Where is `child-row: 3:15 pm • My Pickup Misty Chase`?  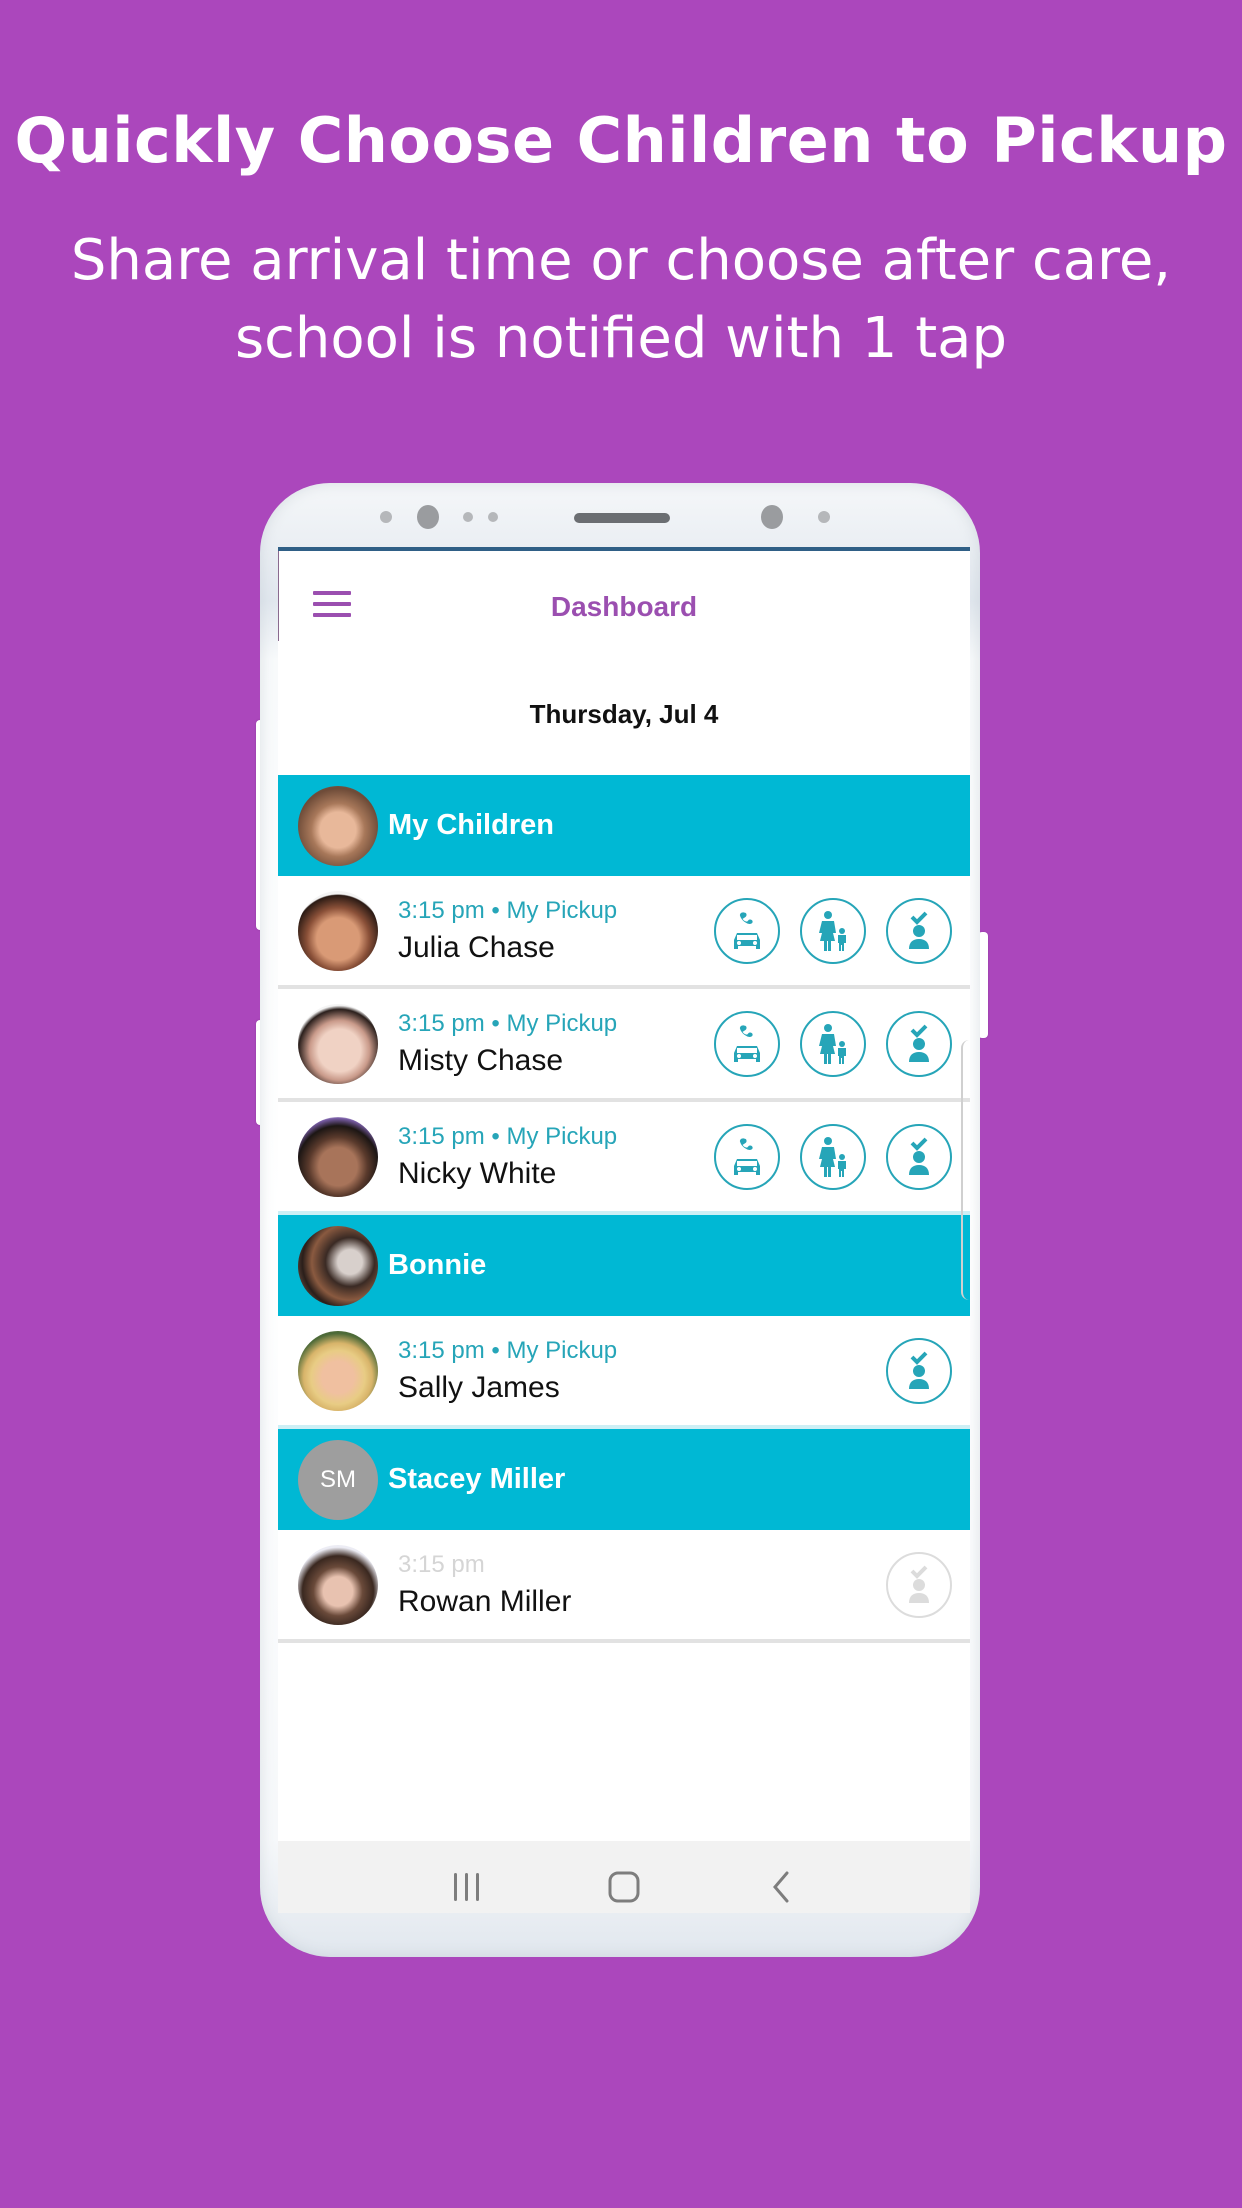 child-row: 3:15 pm • My Pickup Misty Chase is located at coordinates (624, 1045).